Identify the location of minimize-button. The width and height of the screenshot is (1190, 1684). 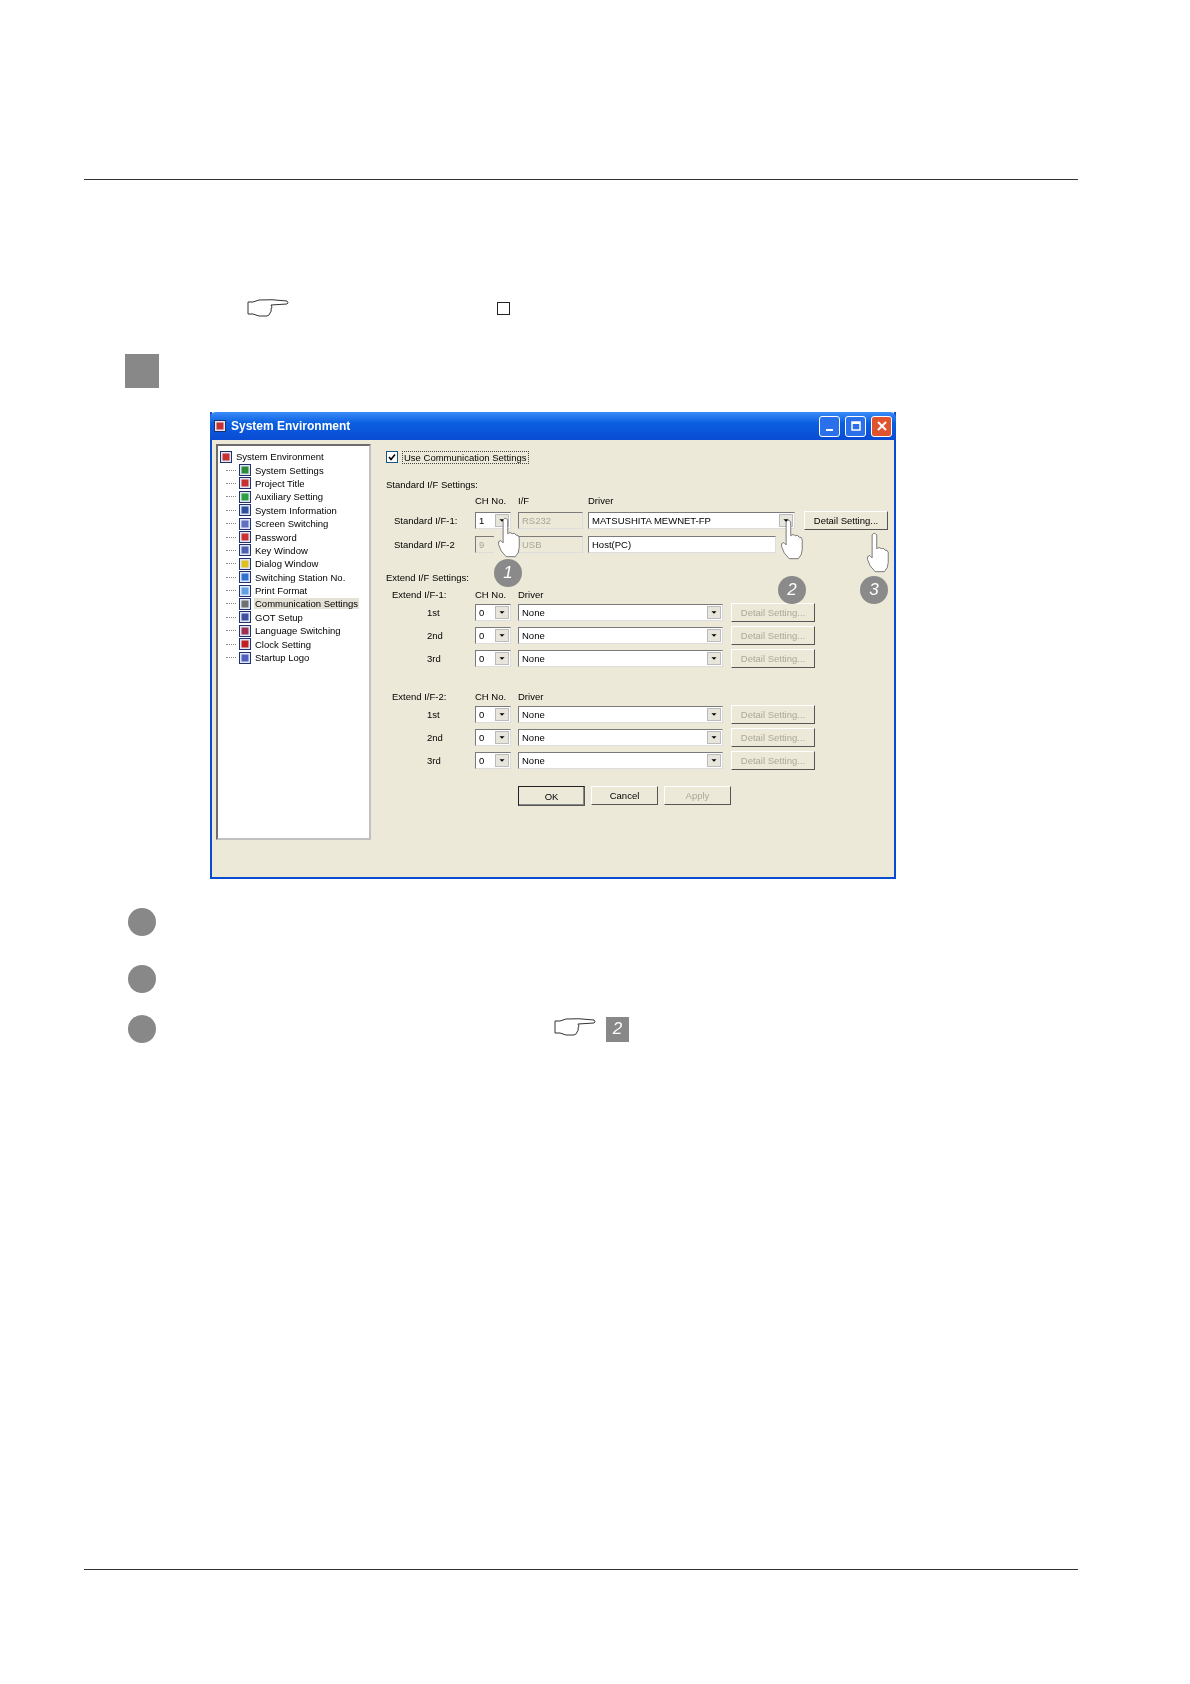
(829, 426).